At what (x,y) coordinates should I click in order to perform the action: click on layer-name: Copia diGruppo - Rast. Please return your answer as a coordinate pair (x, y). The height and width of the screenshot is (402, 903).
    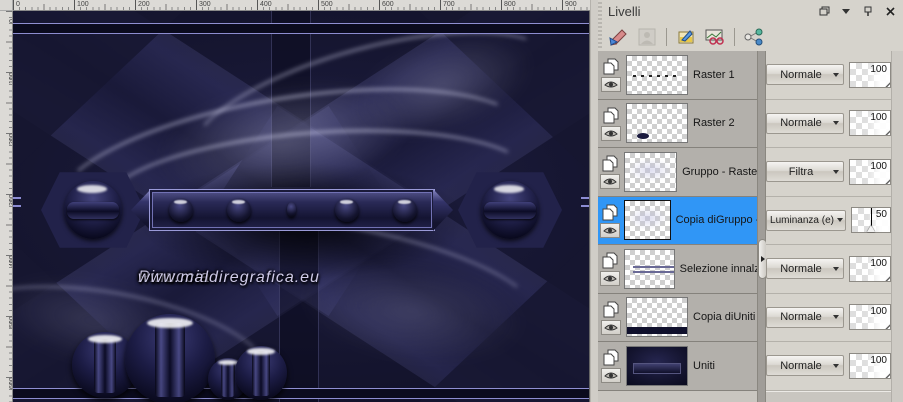
    Looking at the image, I should click on (716, 220).